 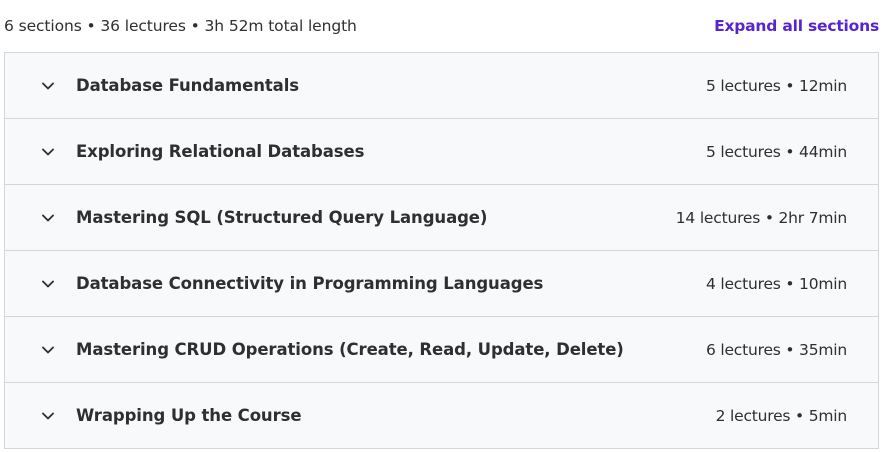 I want to click on section-item: Wrapping Up the Course 2 lectures • 5min, so click(x=441, y=415).